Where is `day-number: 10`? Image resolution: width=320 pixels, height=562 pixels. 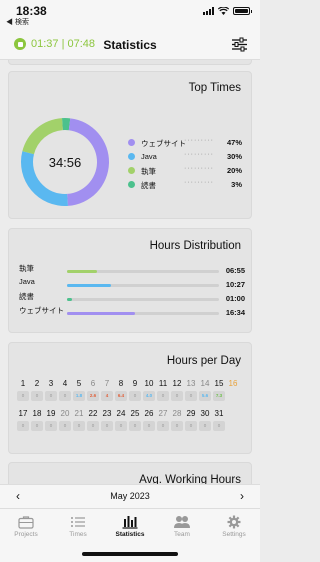
day-number: 10 is located at coordinates (149, 383).